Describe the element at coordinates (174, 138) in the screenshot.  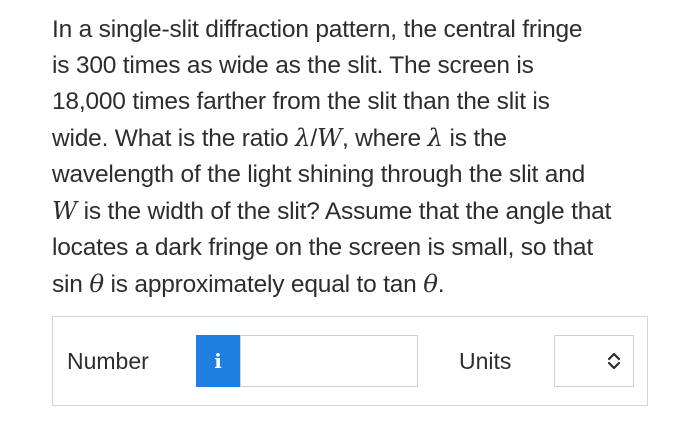
I see `question-text-segment: wide. What is the ratio` at that location.